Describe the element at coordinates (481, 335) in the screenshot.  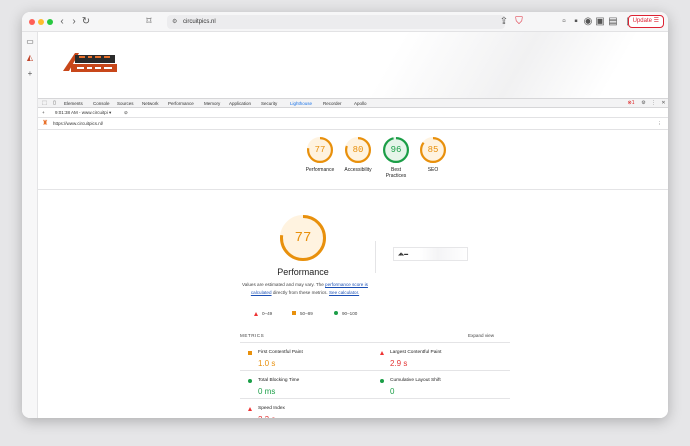
I see `expand-view-button: Expand view` at that location.